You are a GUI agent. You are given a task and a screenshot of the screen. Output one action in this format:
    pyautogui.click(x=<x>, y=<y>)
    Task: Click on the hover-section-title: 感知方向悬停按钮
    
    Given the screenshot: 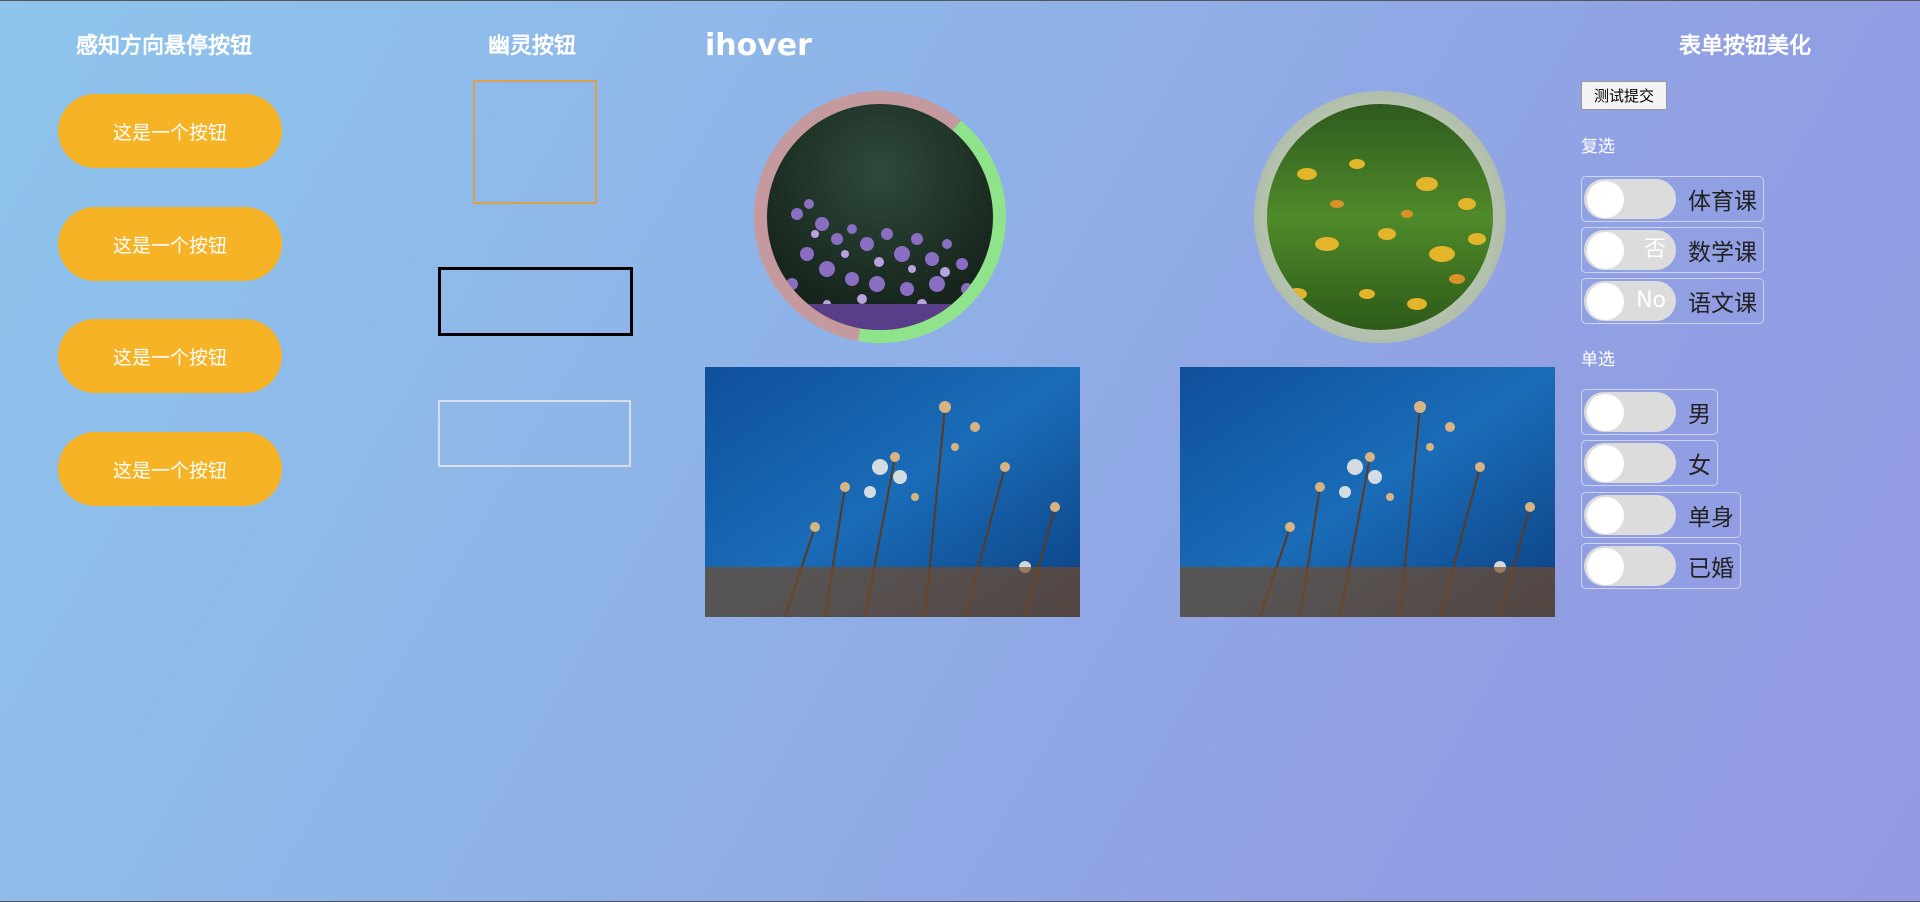 What is the action you would take?
    pyautogui.click(x=164, y=46)
    